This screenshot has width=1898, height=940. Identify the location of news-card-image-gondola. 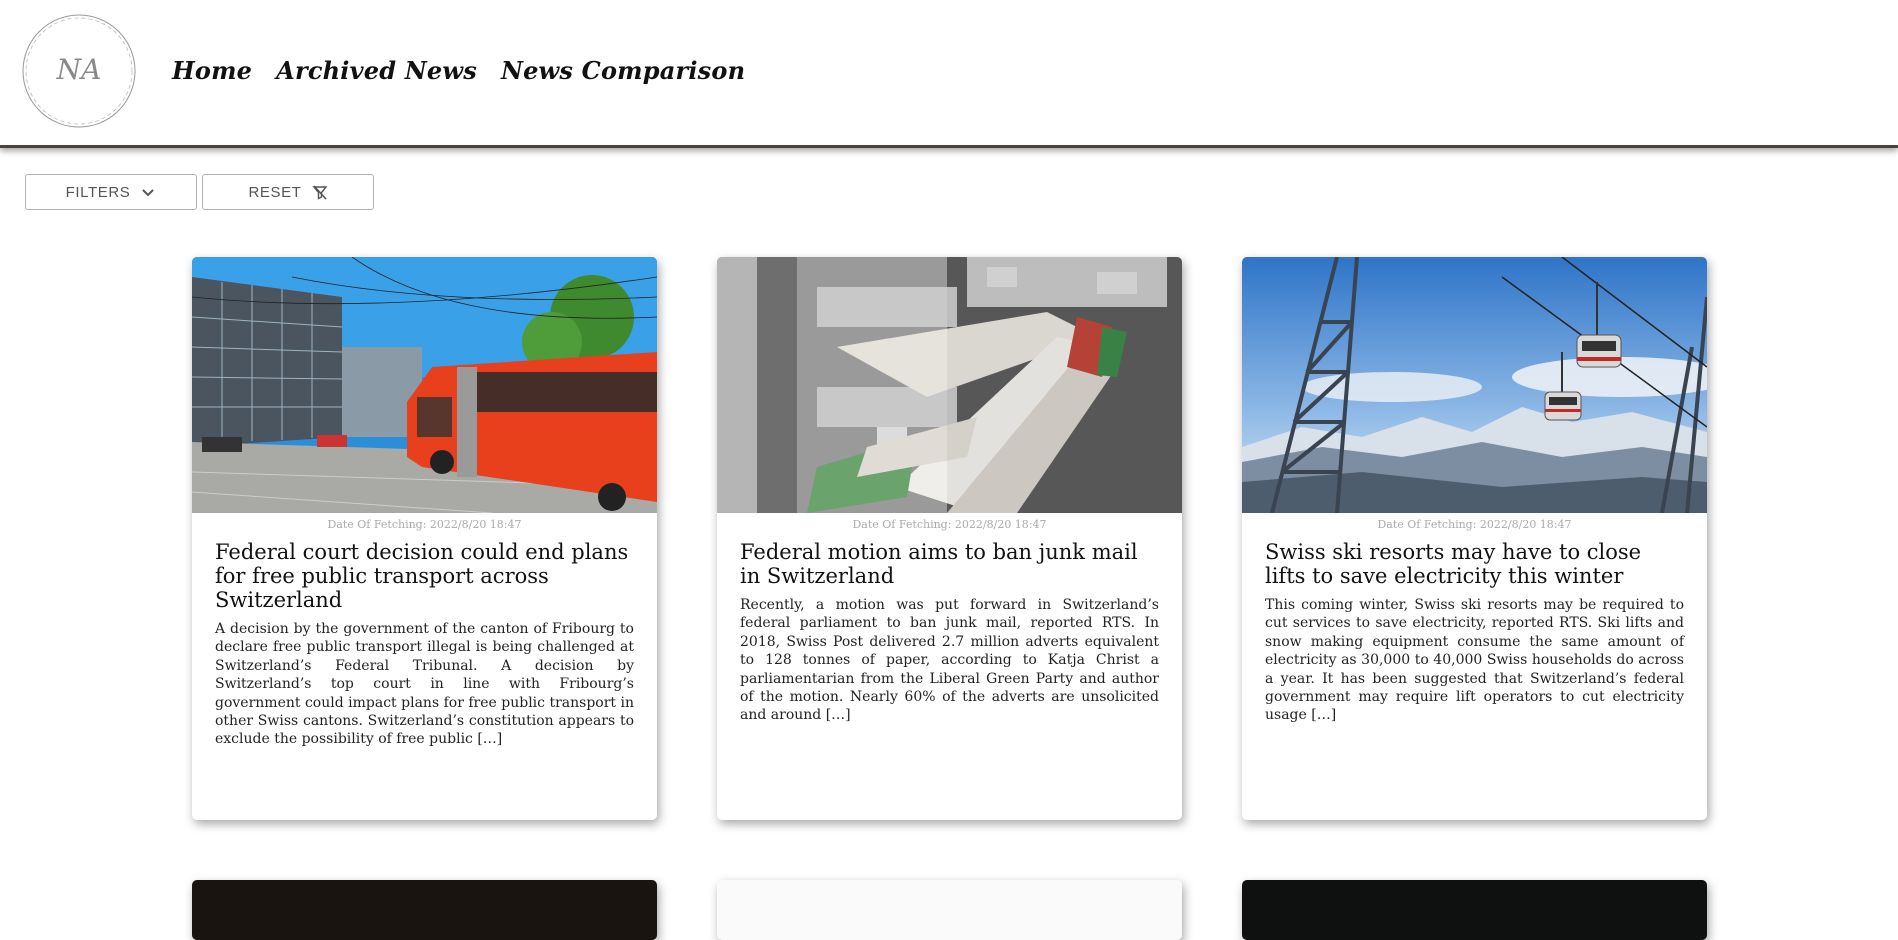
(1474, 385).